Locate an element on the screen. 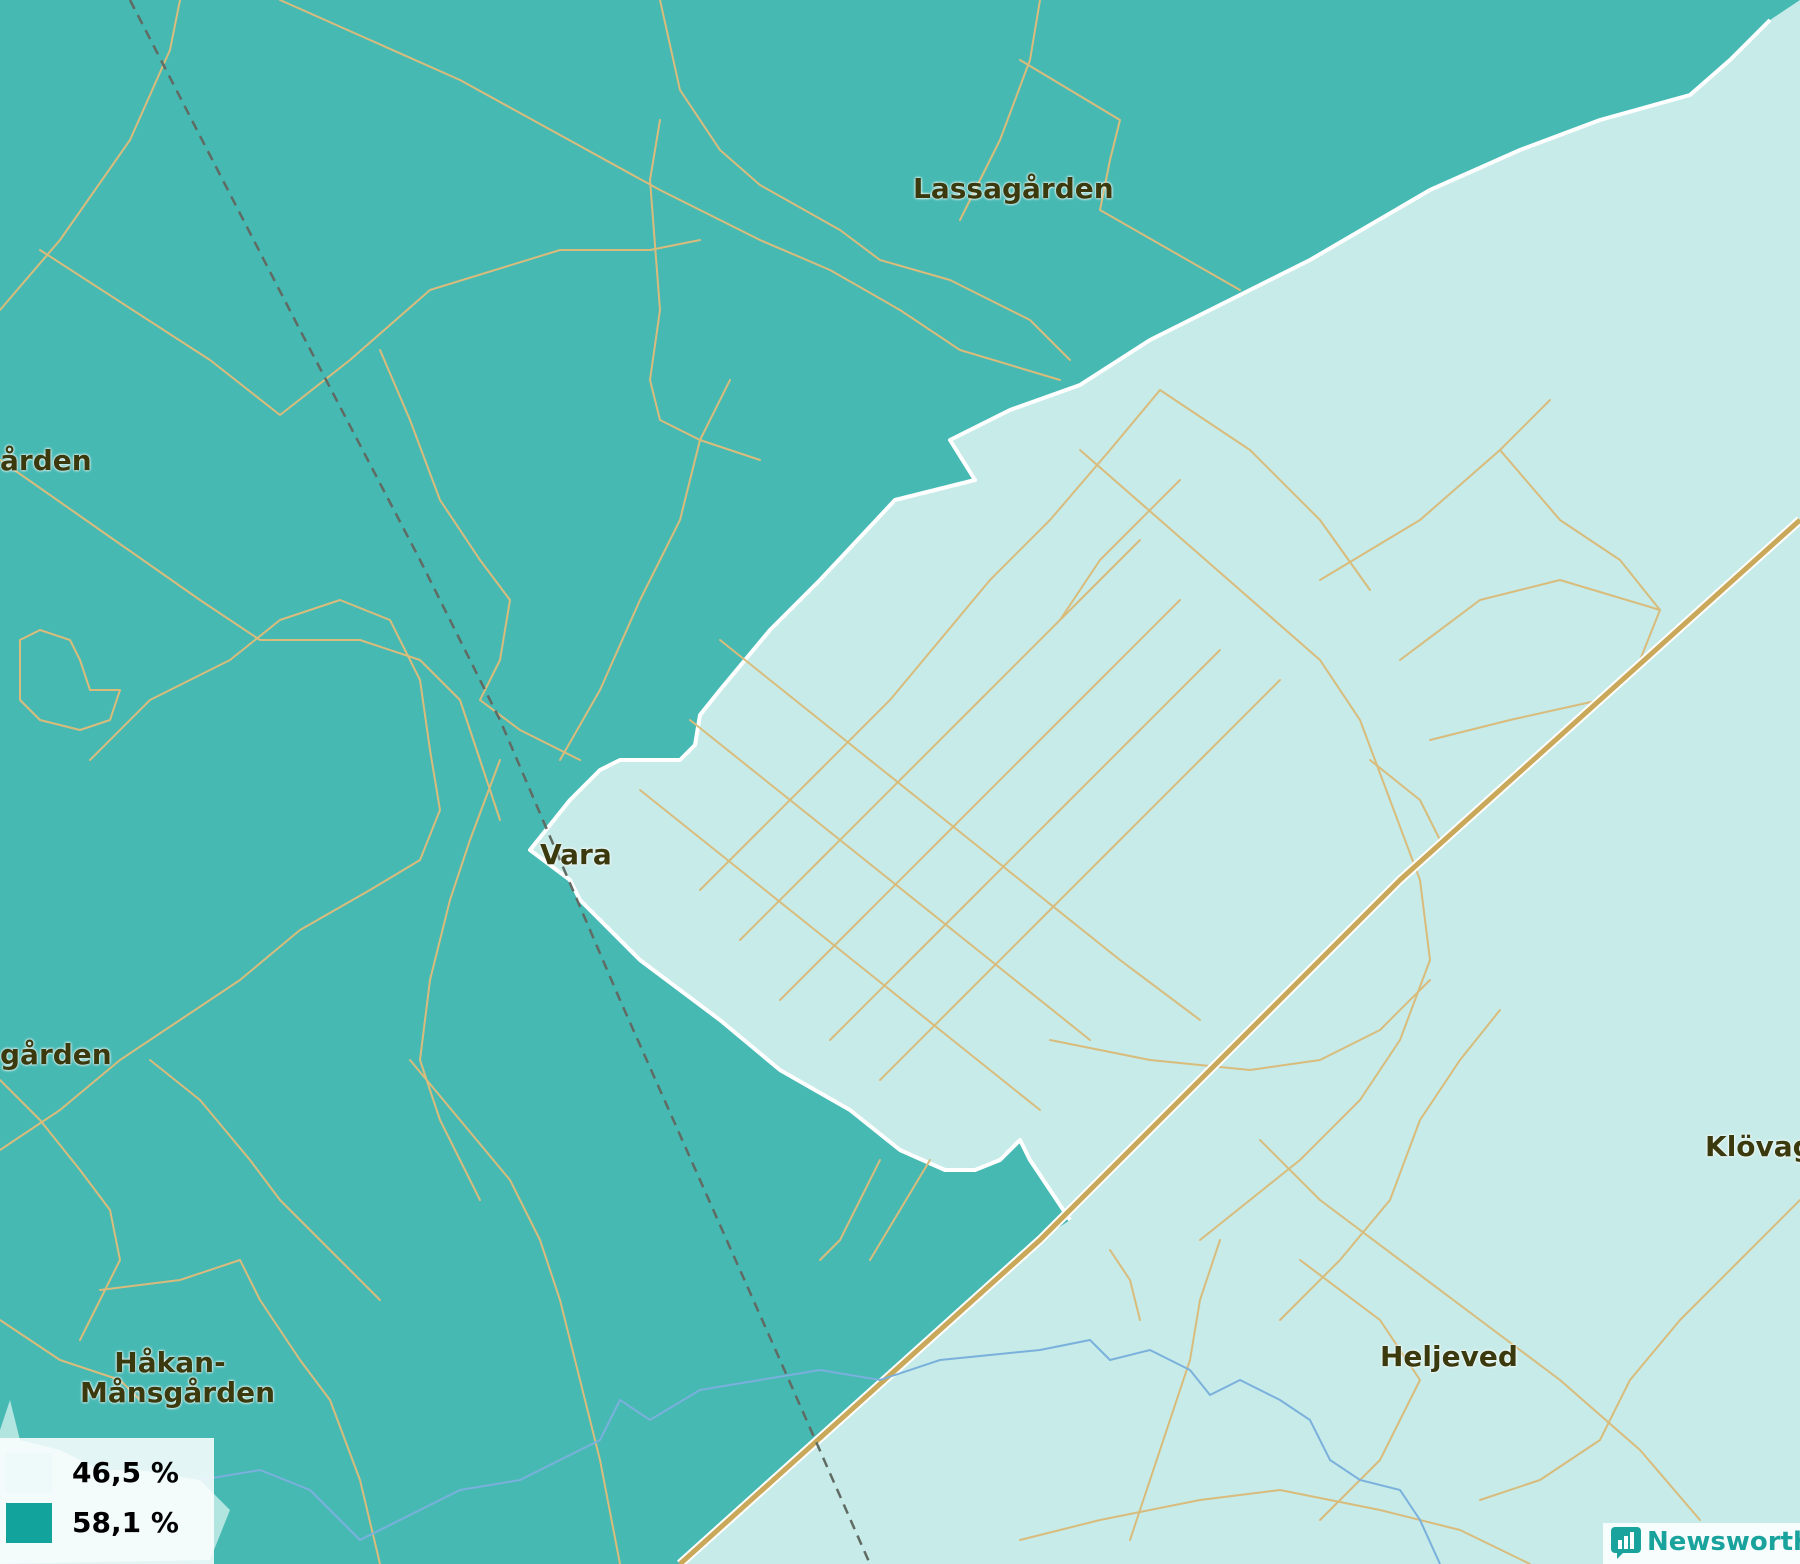 The width and height of the screenshot is (1800, 1564). place-label-vara: Vara is located at coordinates (576, 854).